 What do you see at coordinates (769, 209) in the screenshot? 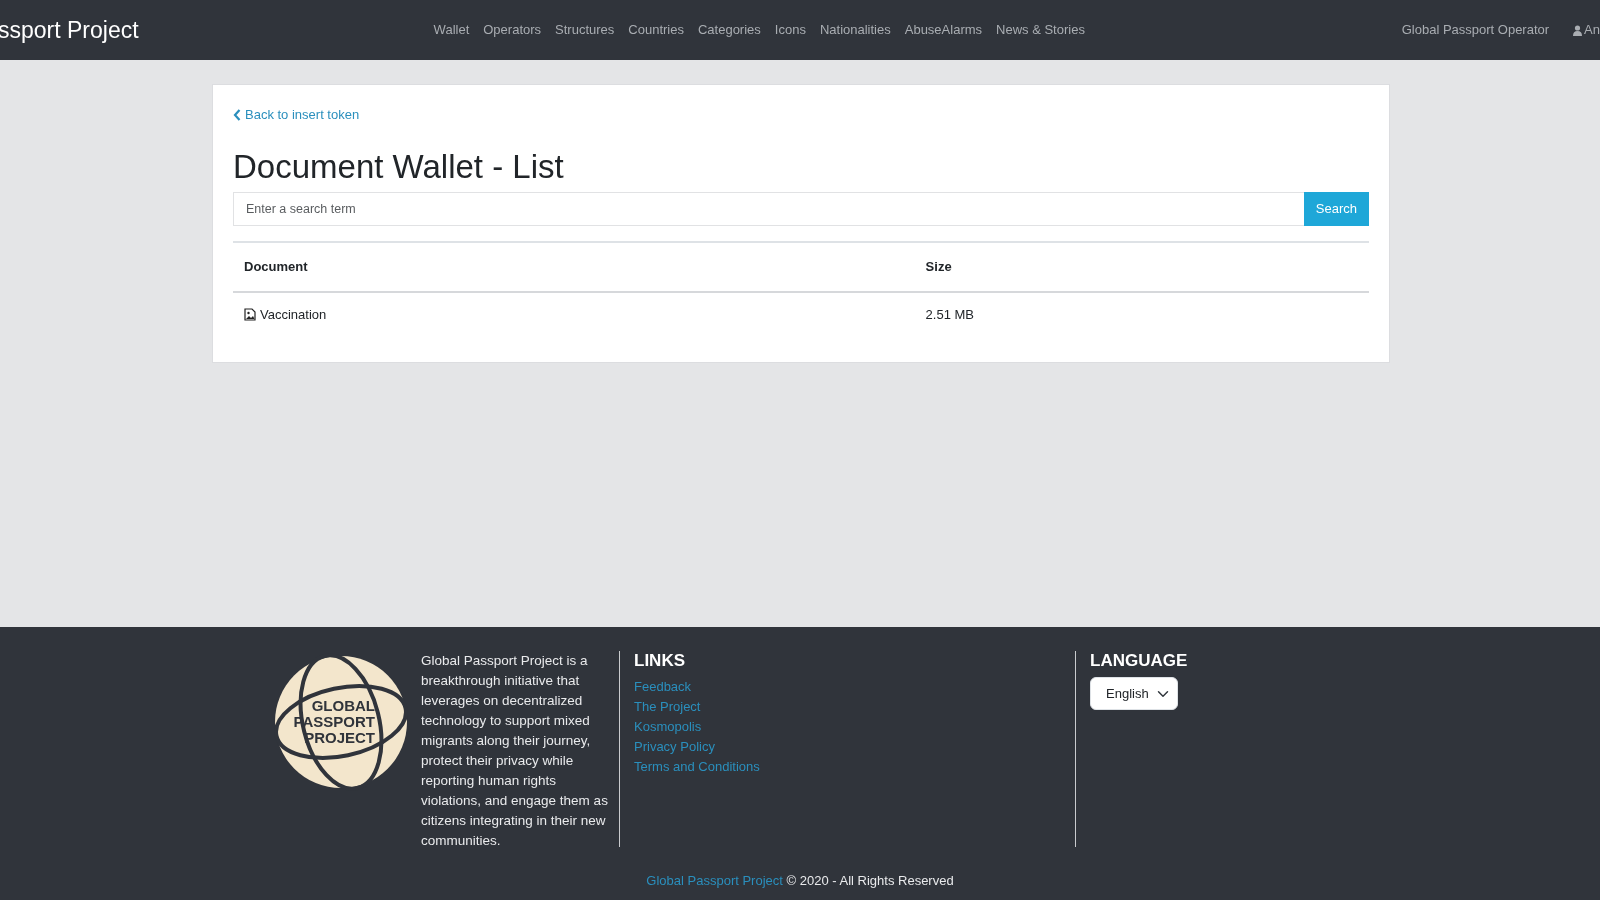
I see `search-field: Enter a search term` at bounding box center [769, 209].